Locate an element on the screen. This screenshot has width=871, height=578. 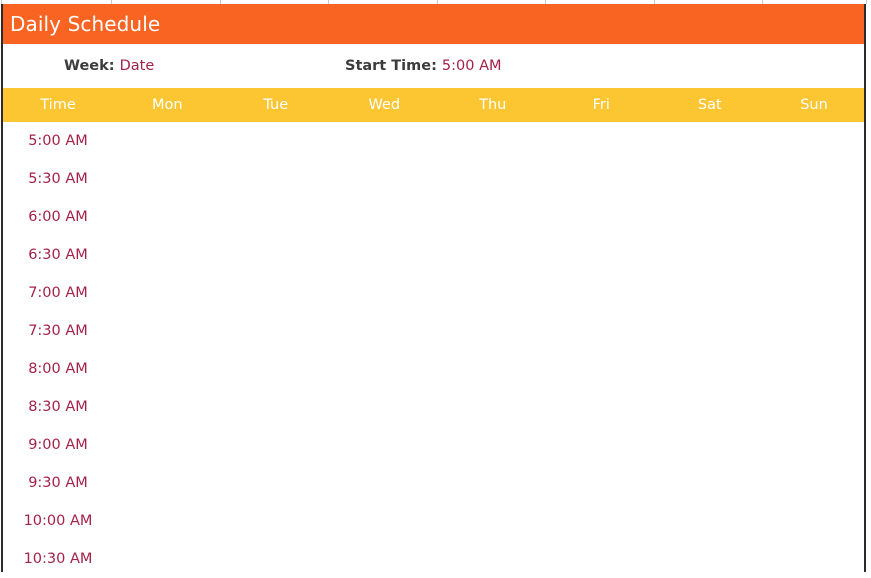
column-header-thu: Thu is located at coordinates (493, 105).